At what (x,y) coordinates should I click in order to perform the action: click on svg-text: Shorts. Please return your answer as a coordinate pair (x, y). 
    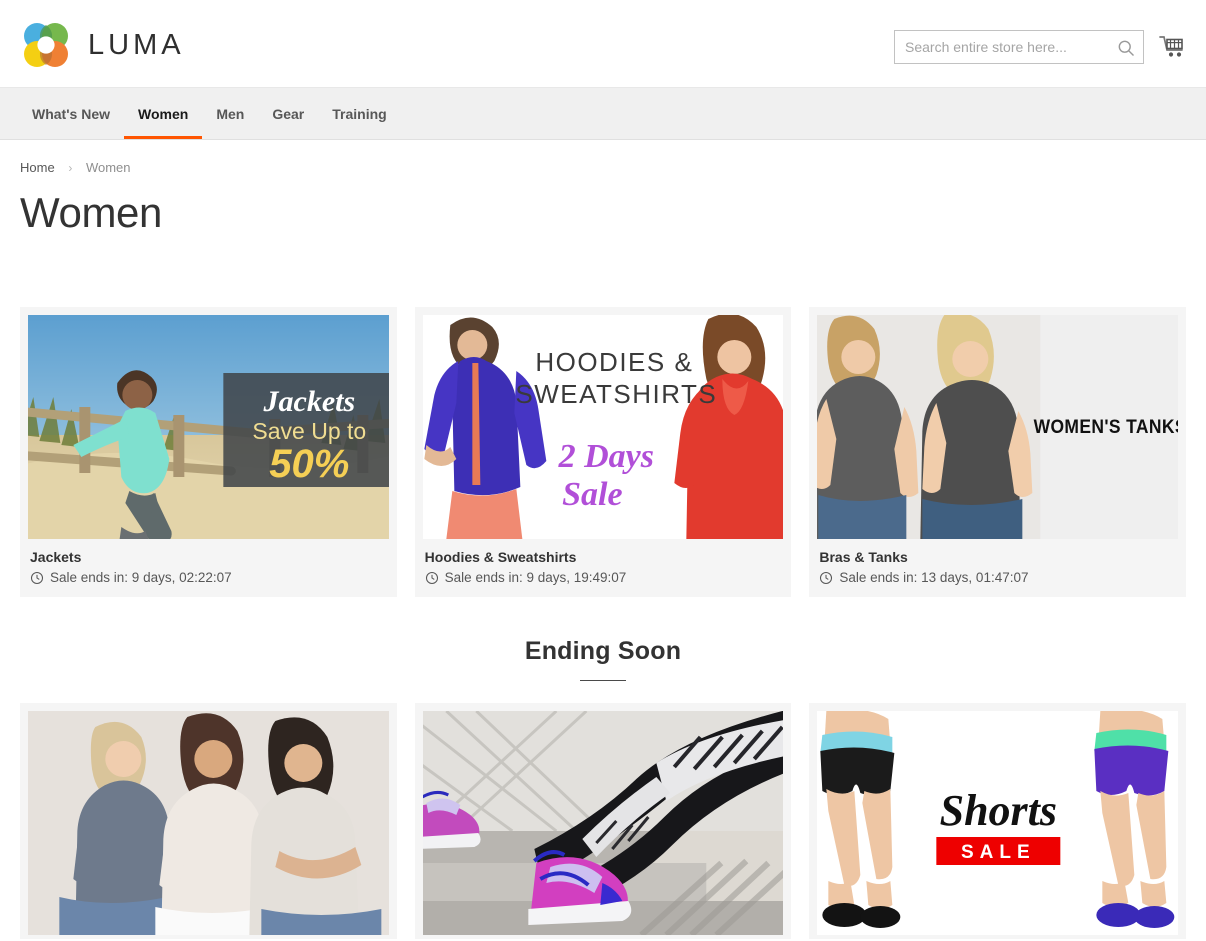
    Looking at the image, I should click on (998, 810).